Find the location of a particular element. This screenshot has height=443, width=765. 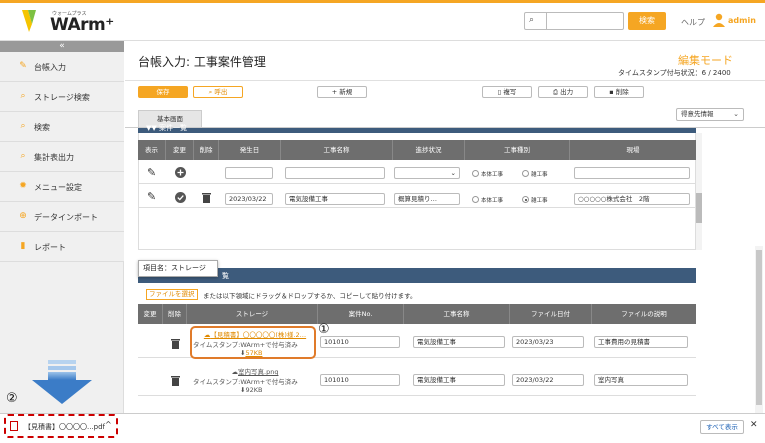

file-size-label: 92KB is located at coordinates (254, 390).